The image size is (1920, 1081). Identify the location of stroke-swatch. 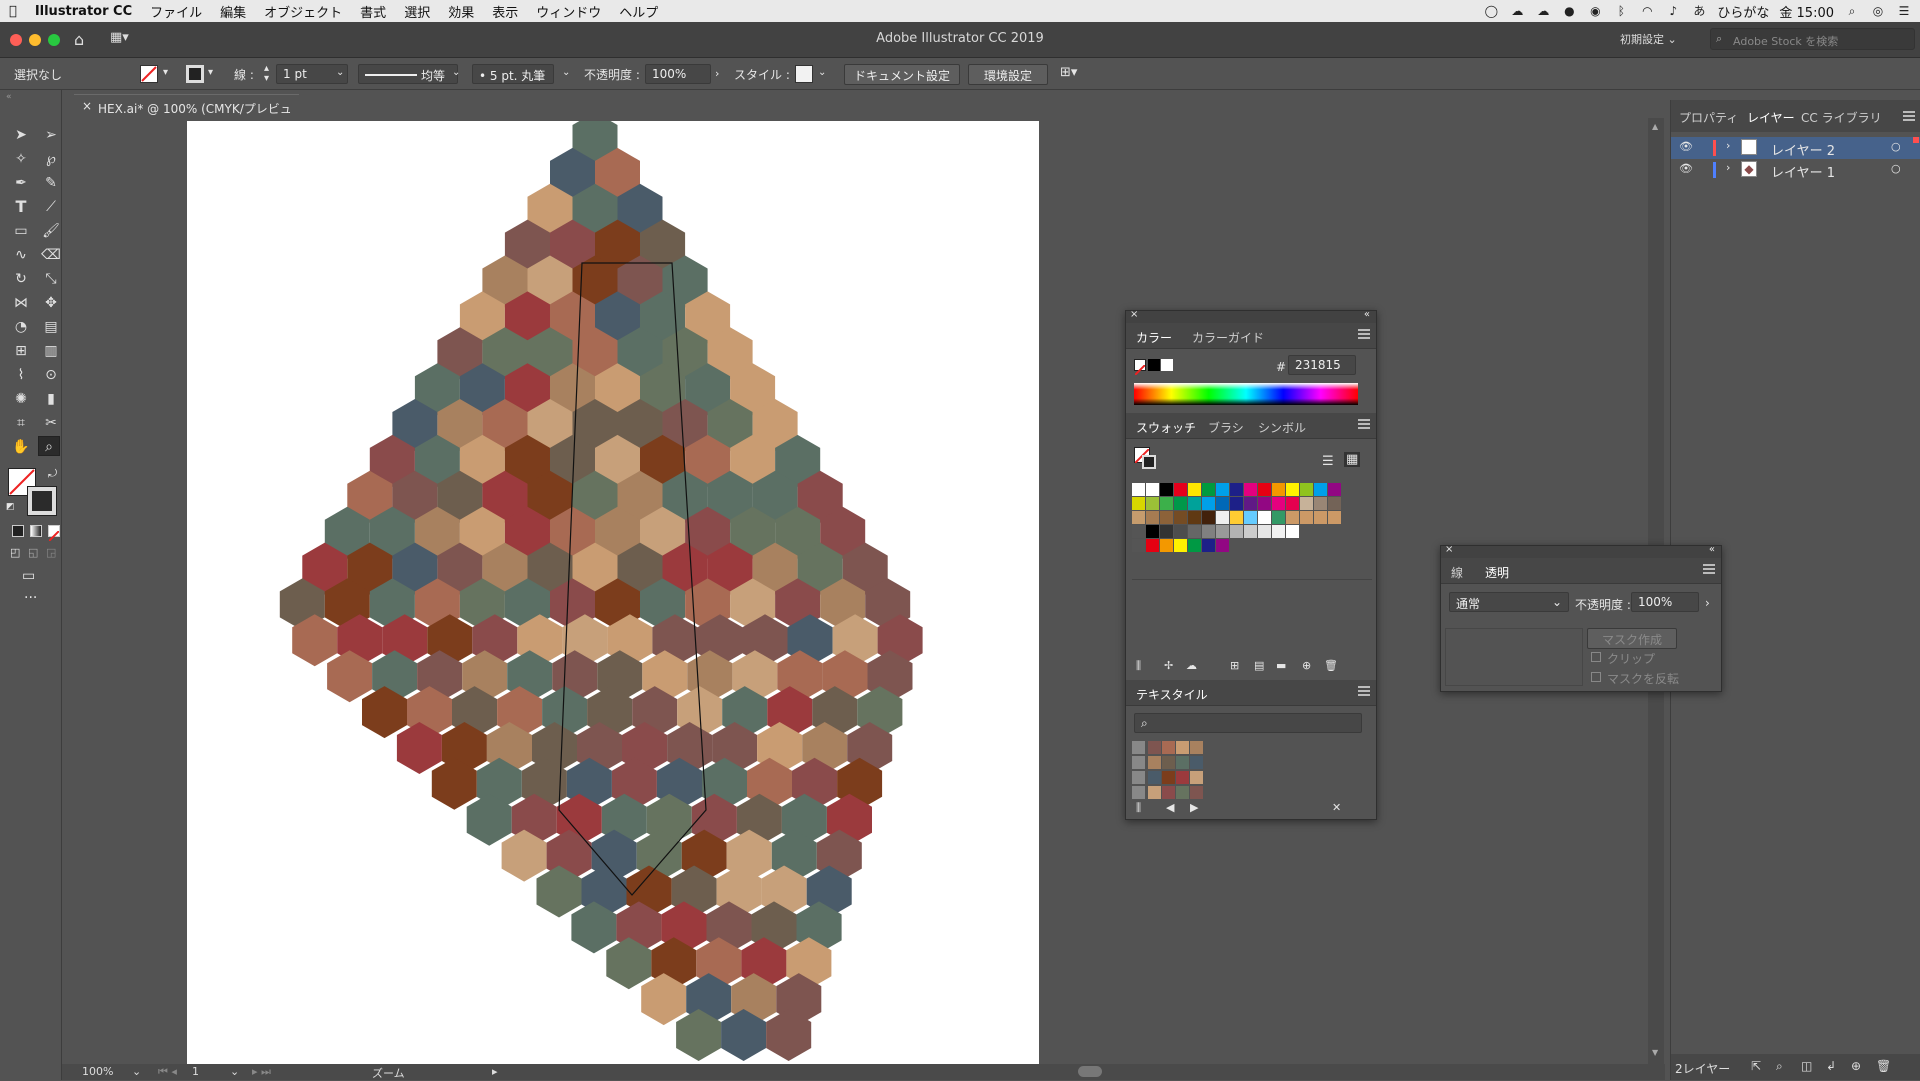
(195, 74).